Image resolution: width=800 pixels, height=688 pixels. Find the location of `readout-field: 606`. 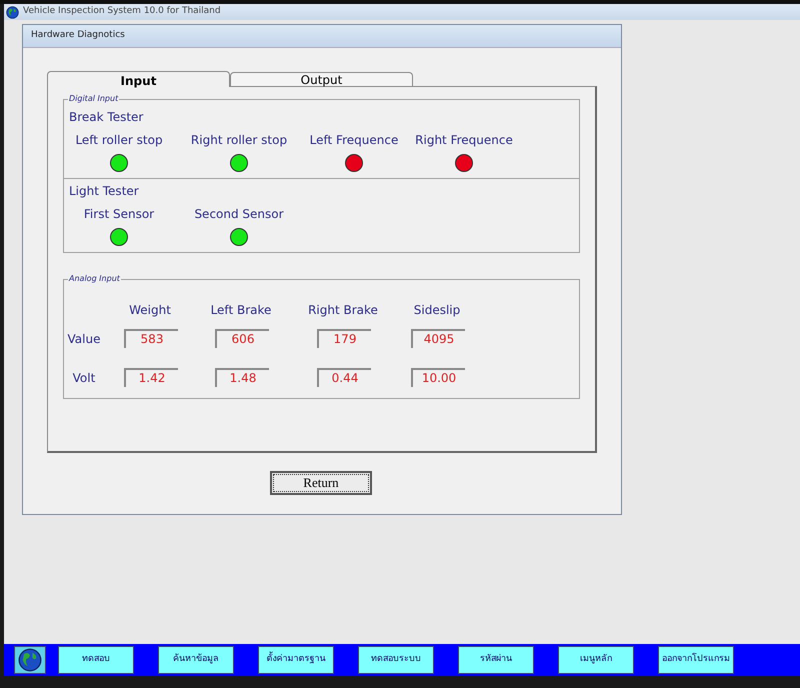

readout-field: 606 is located at coordinates (242, 338).